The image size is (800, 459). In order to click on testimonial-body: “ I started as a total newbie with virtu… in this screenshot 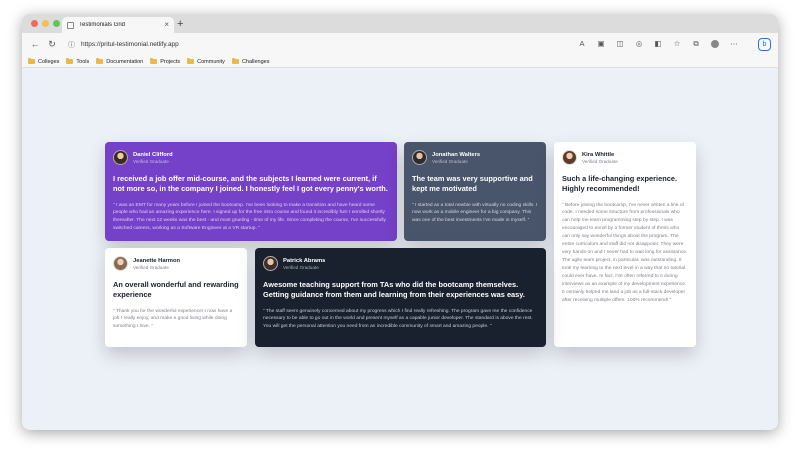, I will do `click(475, 213)`.